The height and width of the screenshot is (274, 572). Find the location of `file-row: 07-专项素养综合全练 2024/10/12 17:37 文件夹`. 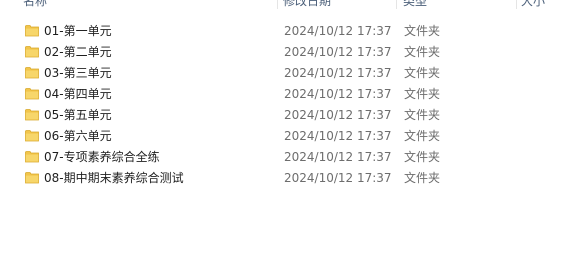

file-row: 07-专项素养综合全练 2024/10/12 17:37 文件夹 is located at coordinates (286, 157).